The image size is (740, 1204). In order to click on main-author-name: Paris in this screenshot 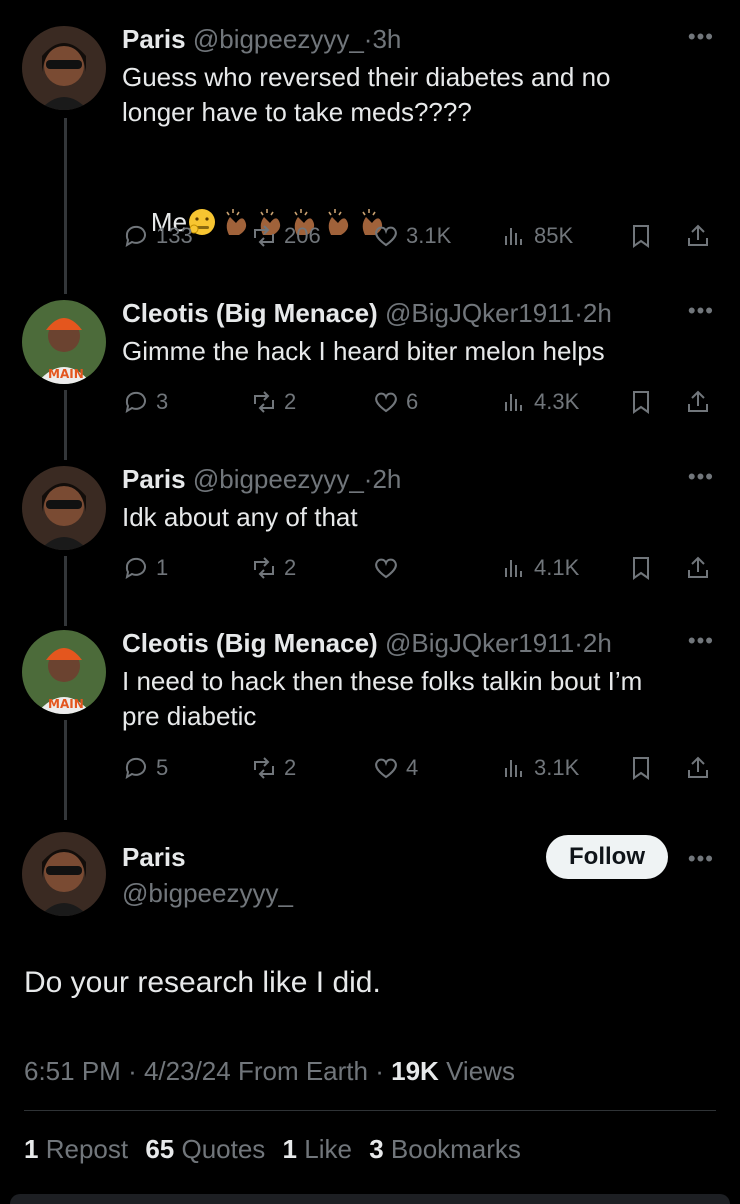, I will do `click(154, 857)`.